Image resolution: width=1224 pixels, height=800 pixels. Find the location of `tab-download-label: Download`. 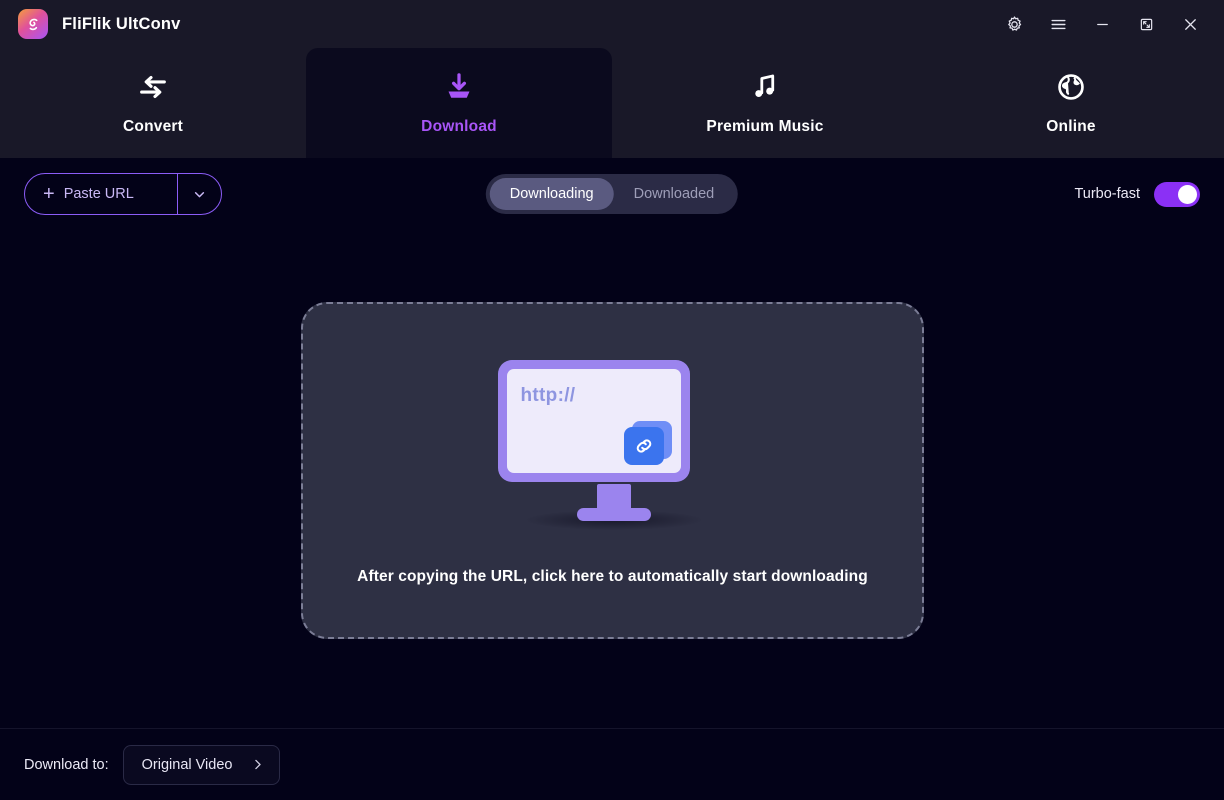

tab-download-label: Download is located at coordinates (459, 126).